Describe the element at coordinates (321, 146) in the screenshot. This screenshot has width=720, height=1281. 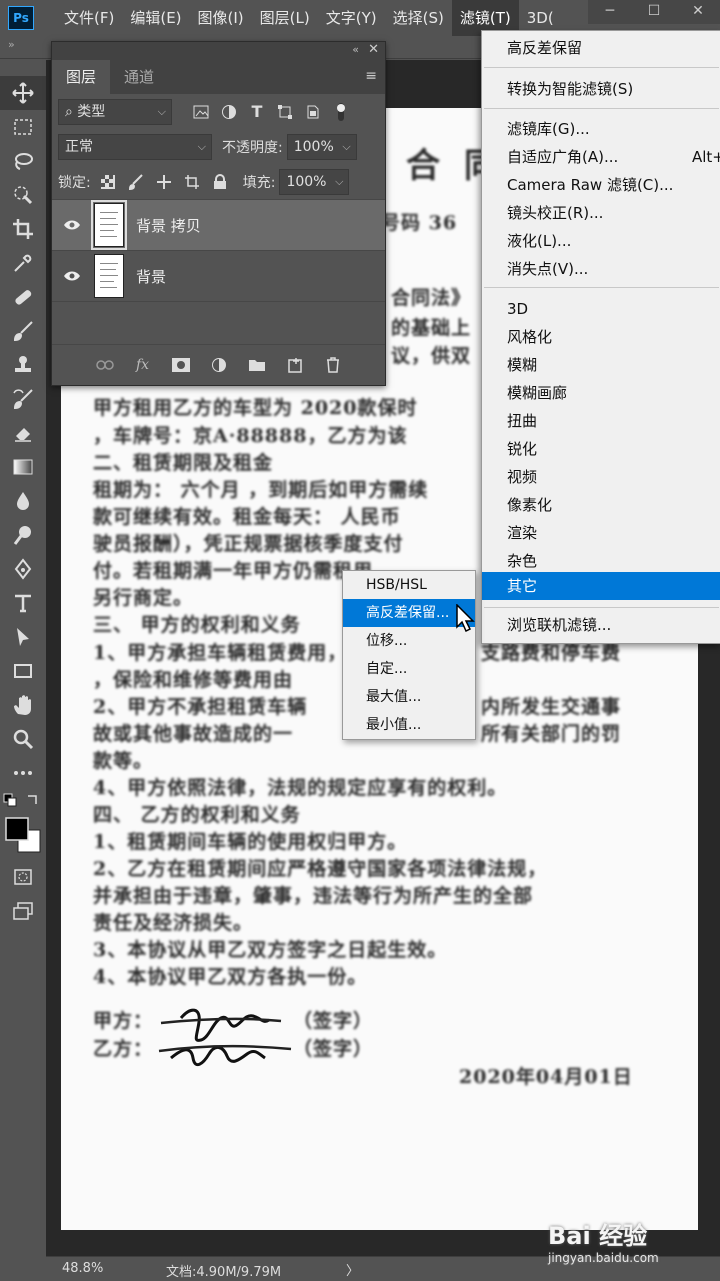
I see `opacity-input: 100% ⌵` at that location.